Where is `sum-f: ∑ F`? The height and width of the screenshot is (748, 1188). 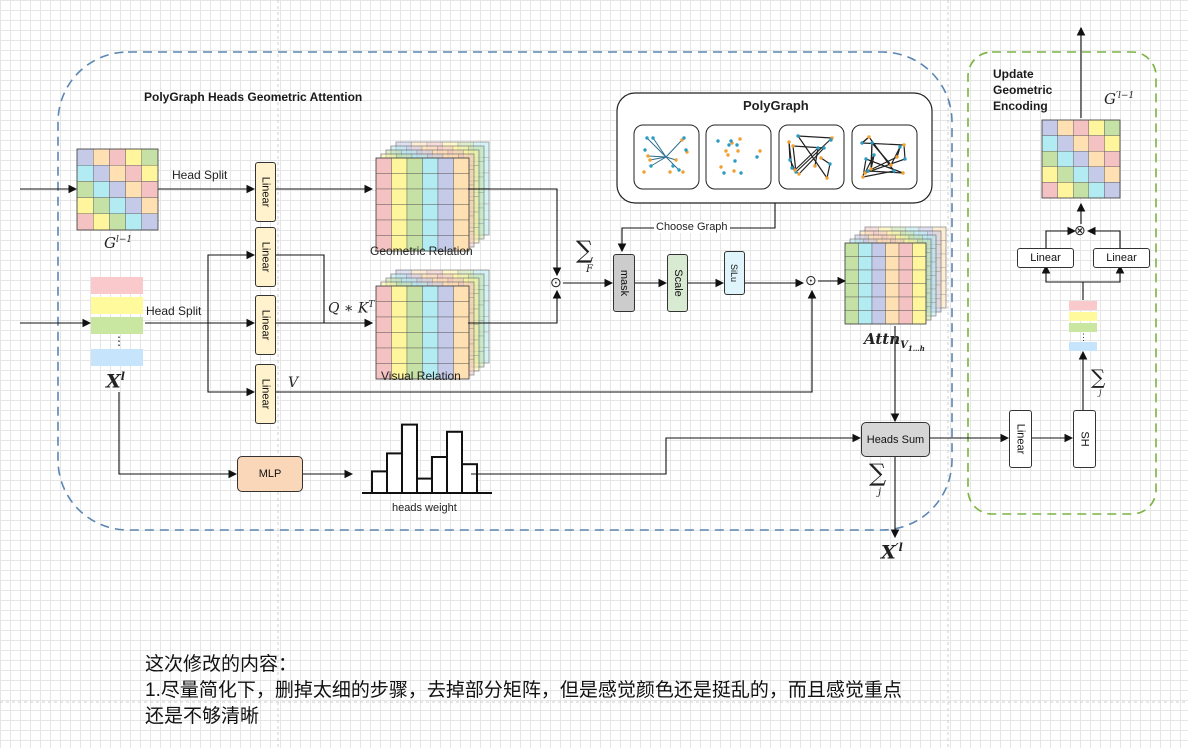 sum-f: ∑ F is located at coordinates (585, 255).